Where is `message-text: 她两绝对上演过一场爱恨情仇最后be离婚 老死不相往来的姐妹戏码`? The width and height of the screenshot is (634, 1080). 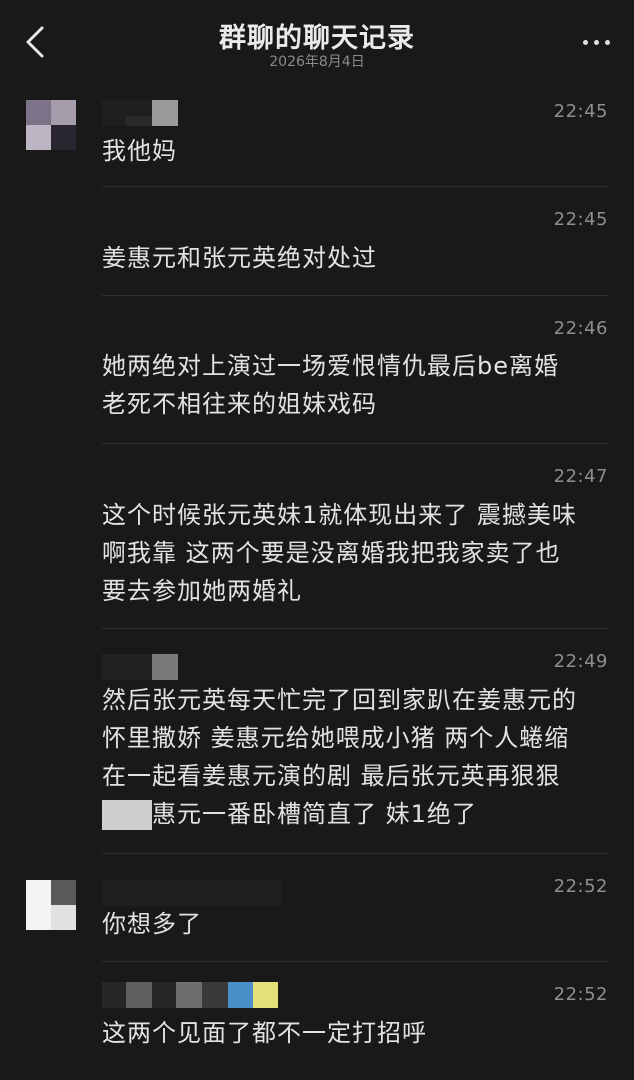
message-text: 她两绝对上演过一场爱恨情仇最后be离婚 老死不相往来的姐妹戏码 is located at coordinates (330, 385).